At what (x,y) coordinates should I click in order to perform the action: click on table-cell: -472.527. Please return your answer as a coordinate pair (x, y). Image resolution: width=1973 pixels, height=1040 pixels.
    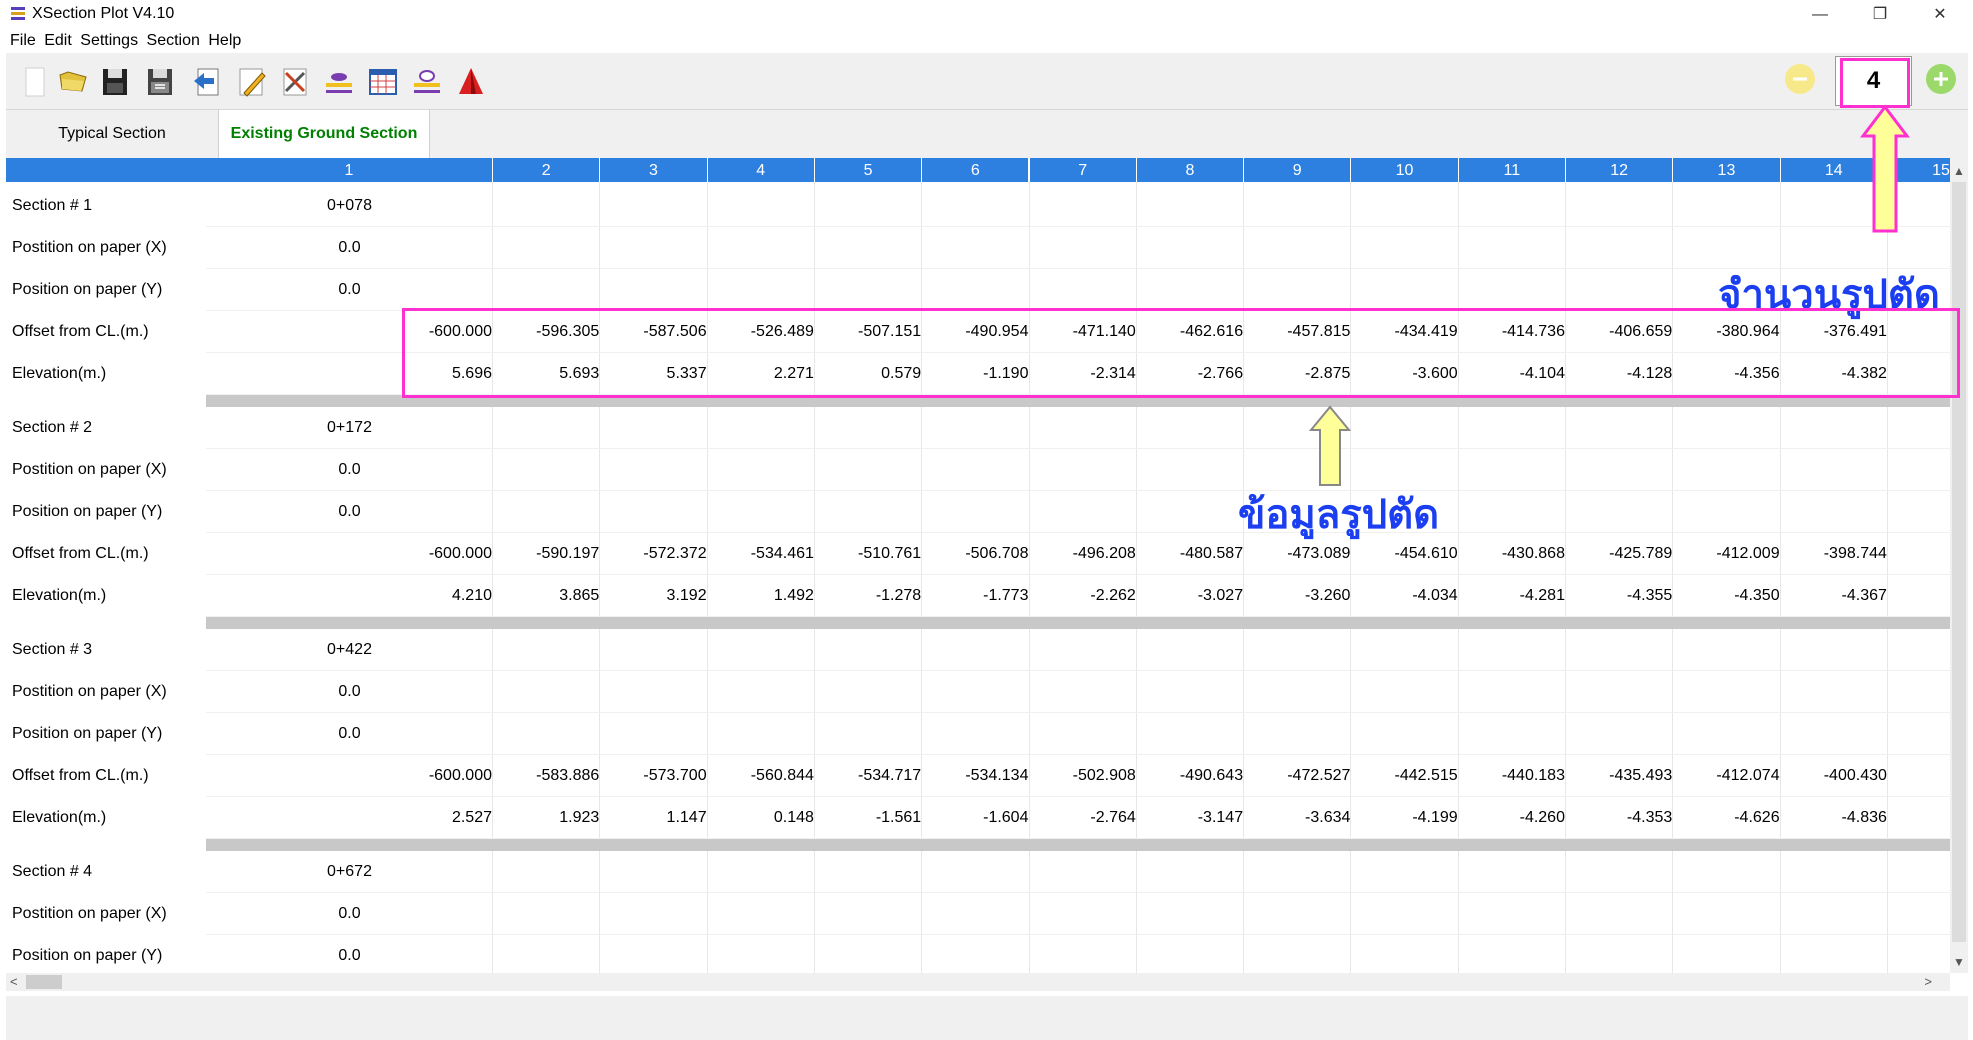
    Looking at the image, I should click on (1297, 776).